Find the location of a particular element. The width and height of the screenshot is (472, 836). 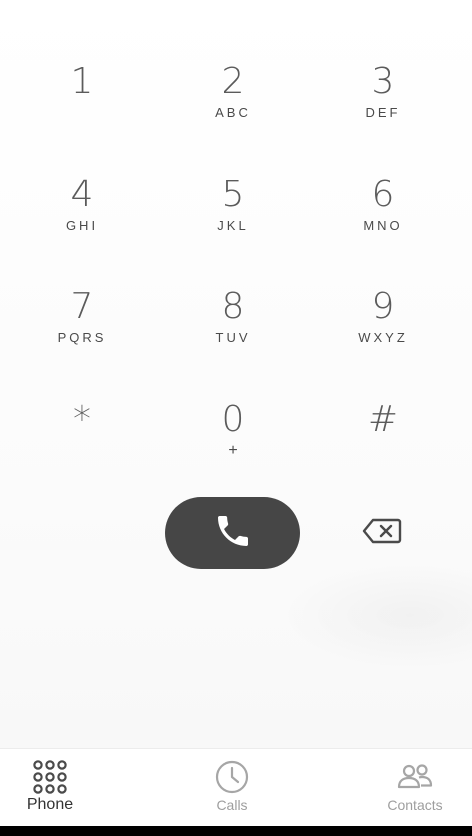

bottom-navigation: Phone Calls Contacts is located at coordinates (236, 787).